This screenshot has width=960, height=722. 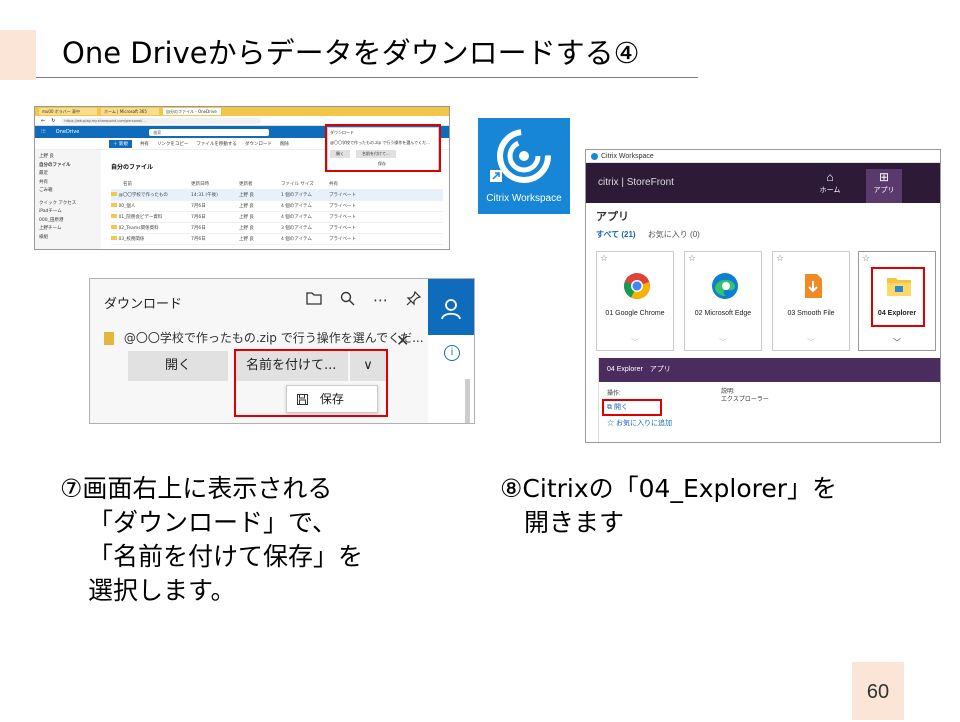 What do you see at coordinates (723, 301) in the screenshot?
I see `app-tile-edge: ☆ 02 Microsoft Edge ﹀` at bounding box center [723, 301].